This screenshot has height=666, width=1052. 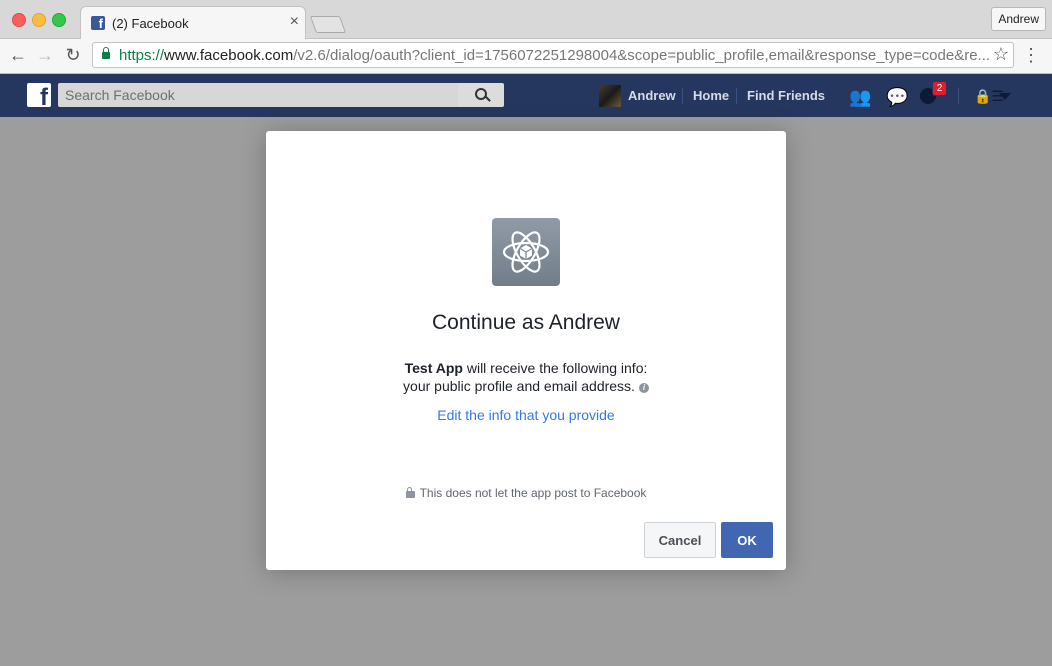 I want to click on edit-info-link: Edit the info that you provide, so click(x=526, y=415).